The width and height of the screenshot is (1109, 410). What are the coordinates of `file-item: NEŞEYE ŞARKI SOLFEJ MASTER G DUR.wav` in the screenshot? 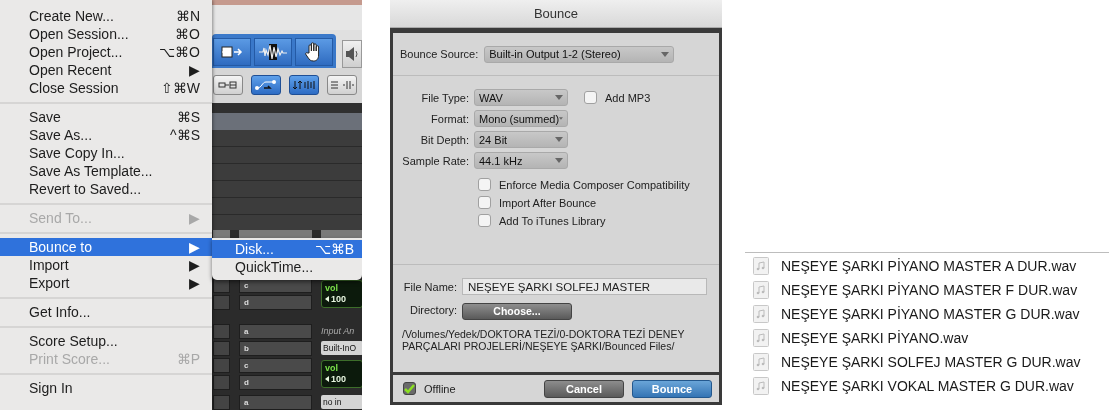 It's located at (927, 362).